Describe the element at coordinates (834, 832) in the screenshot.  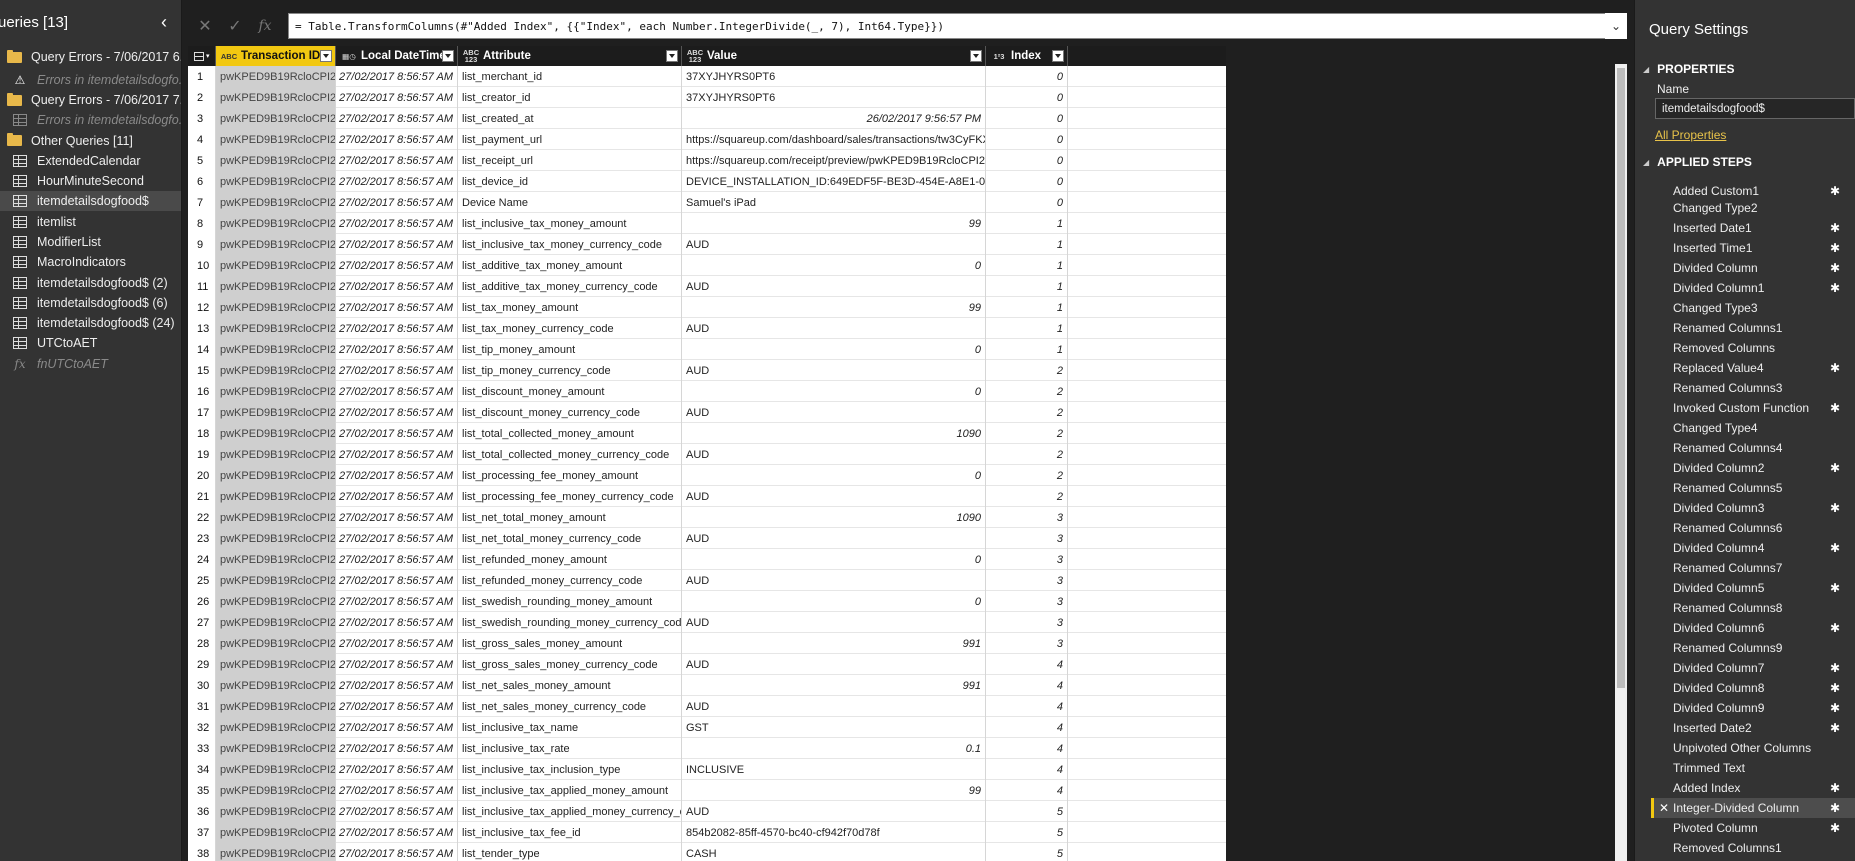
I see `cell-value: 854b2082-85ff-4570-bc40-cf942f70d78f` at that location.